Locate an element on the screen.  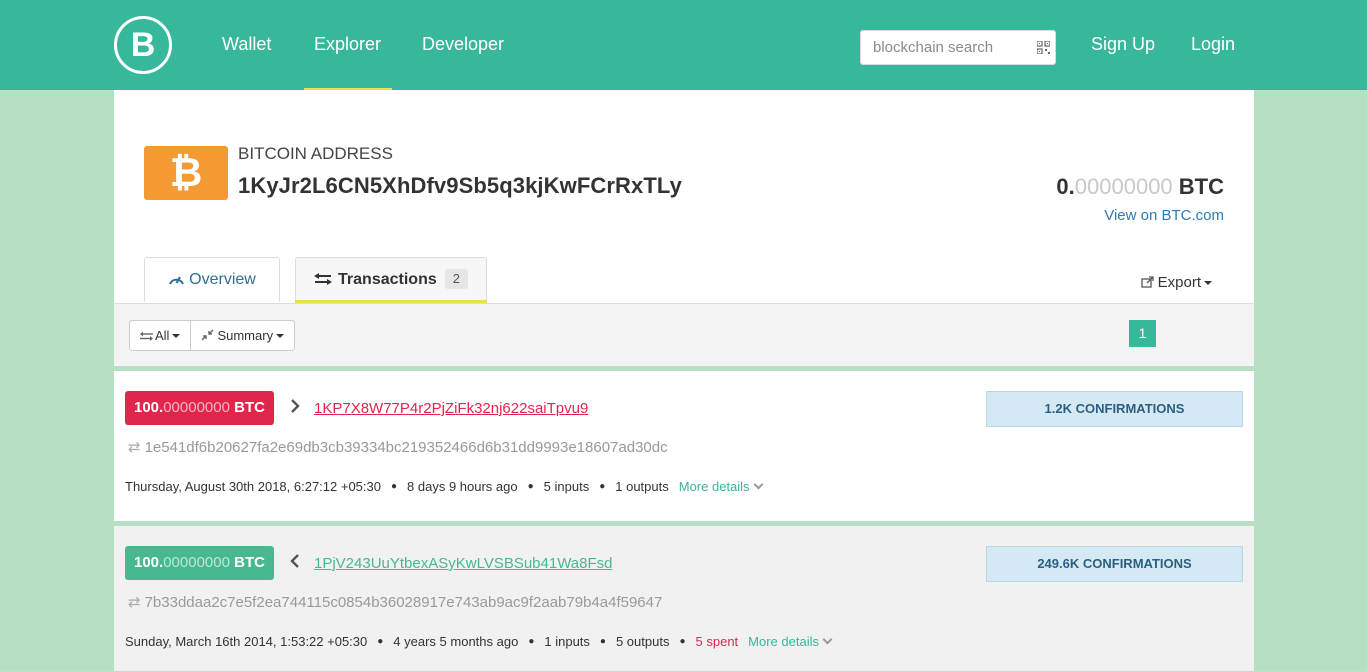
brand-logo: B is located at coordinates (143, 45).